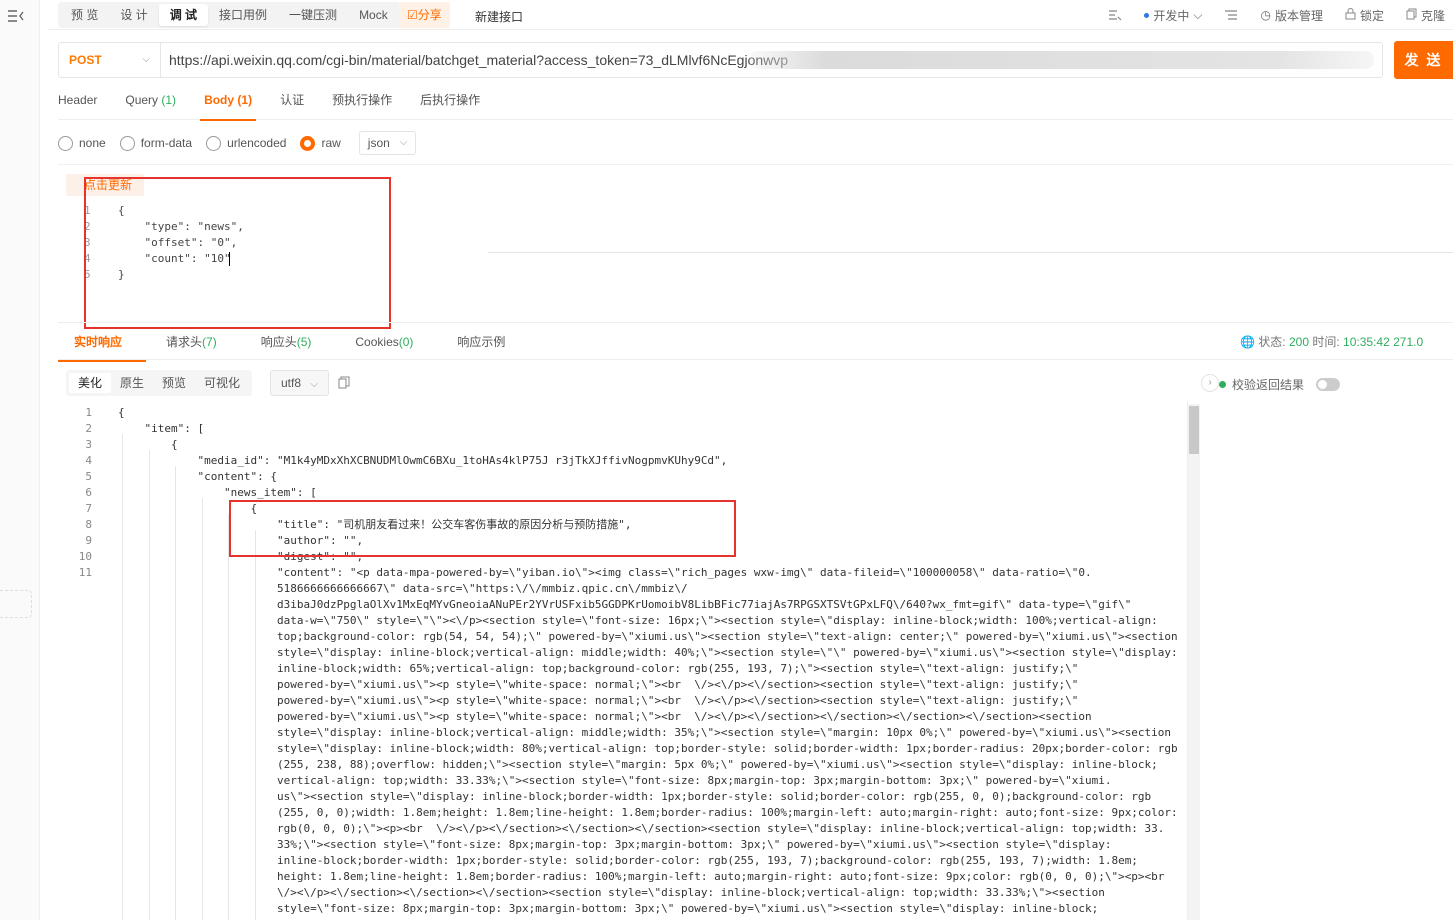 This screenshot has height=920, width=1453. What do you see at coordinates (292, 100) in the screenshot?
I see `tab-label: 认证` at bounding box center [292, 100].